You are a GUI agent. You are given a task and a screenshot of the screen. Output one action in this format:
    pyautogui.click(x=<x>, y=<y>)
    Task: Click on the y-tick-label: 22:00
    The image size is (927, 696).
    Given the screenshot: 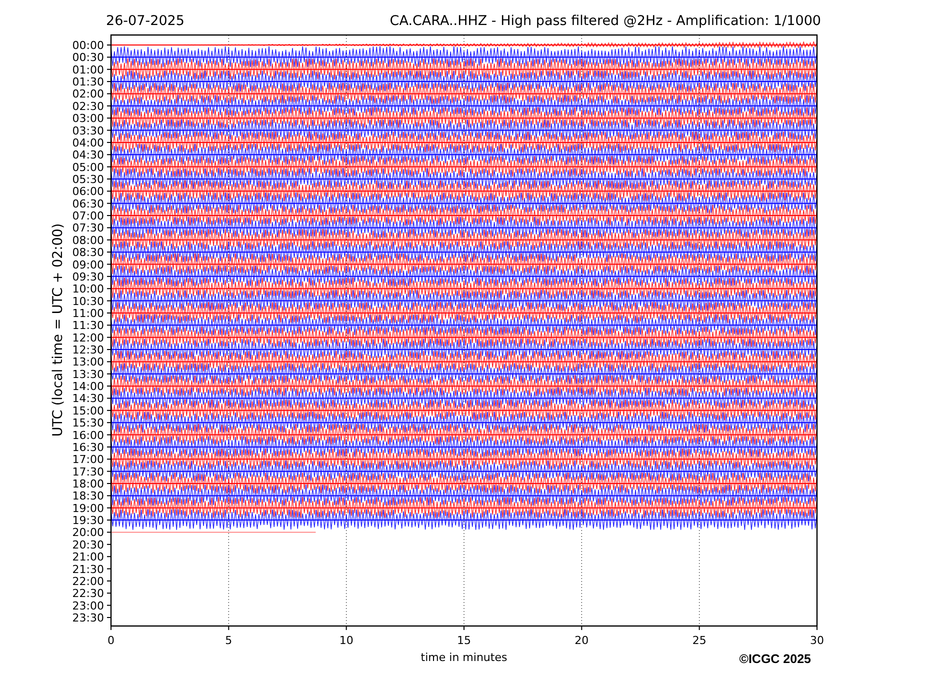 What is the action you would take?
    pyautogui.click(x=88, y=581)
    